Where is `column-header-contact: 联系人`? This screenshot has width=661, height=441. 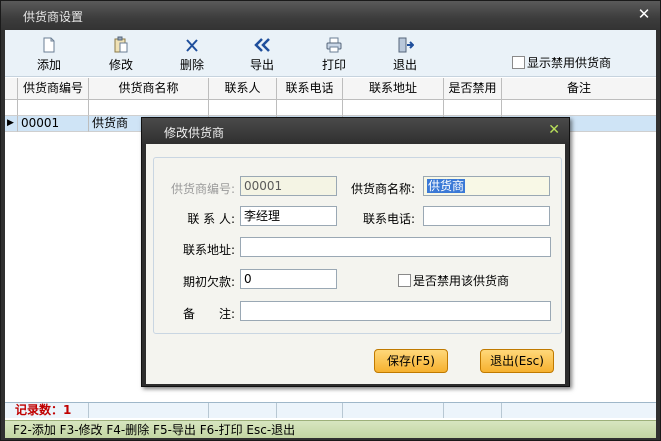 column-header-contact: 联系人 is located at coordinates (243, 88).